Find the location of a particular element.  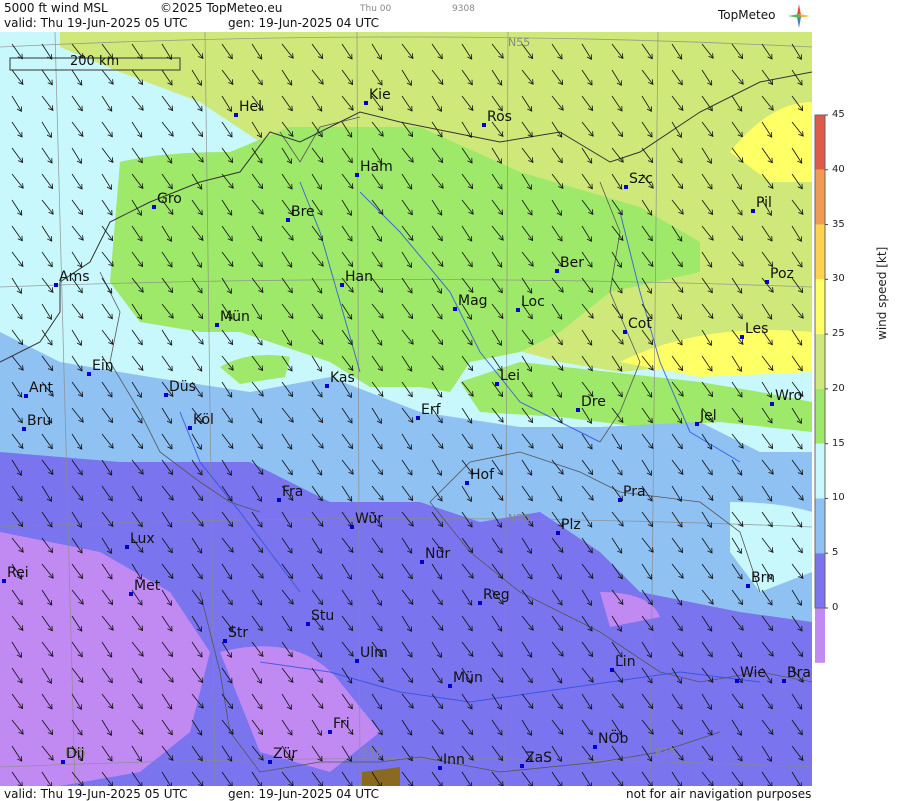

city-label: ZaS is located at coordinates (539, 758).